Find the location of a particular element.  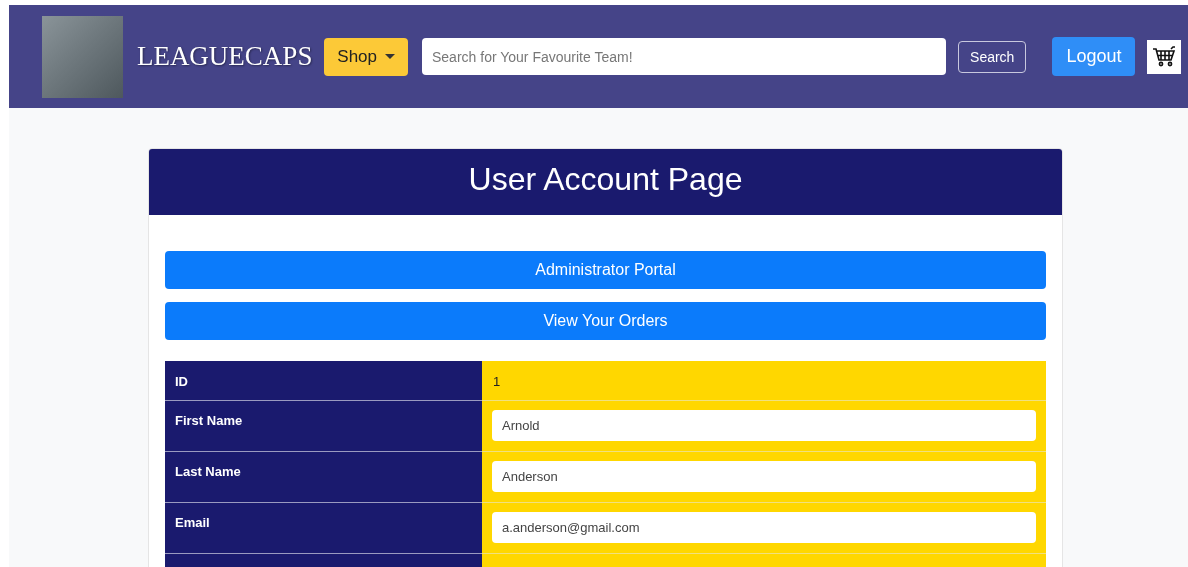

brand-name: LEAGUECAPS is located at coordinates (230, 56).